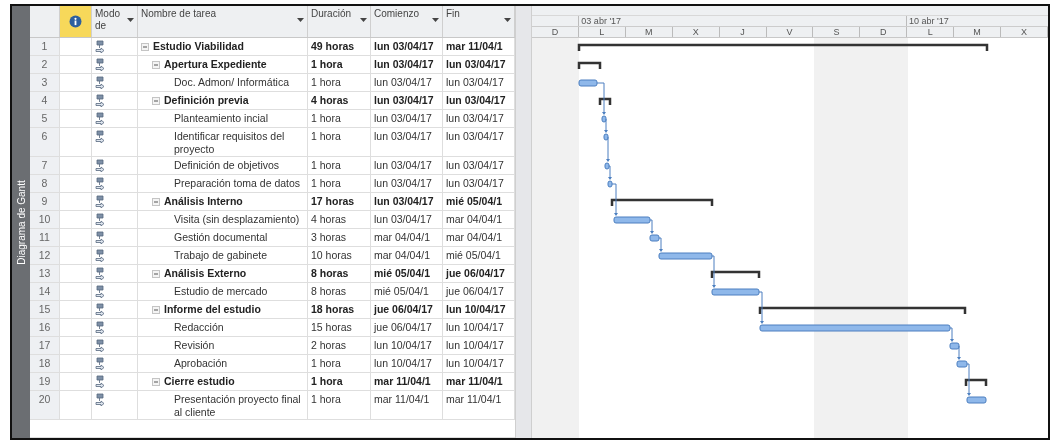 The width and height of the screenshot is (1060, 445). Describe the element at coordinates (45, 363) in the screenshot. I see `row-number: 18` at that location.